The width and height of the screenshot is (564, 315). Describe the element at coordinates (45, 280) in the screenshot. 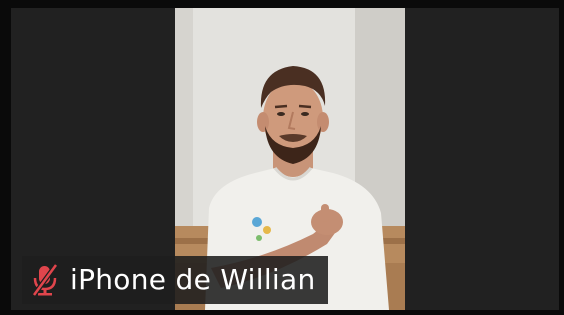

I see `microphone-muted-icon` at that location.